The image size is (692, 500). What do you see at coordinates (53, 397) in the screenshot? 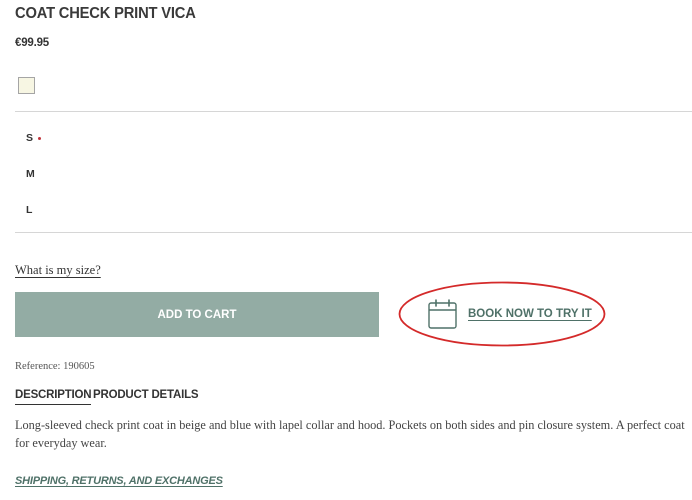
I see `tab-description: DESCRIPTION` at bounding box center [53, 397].